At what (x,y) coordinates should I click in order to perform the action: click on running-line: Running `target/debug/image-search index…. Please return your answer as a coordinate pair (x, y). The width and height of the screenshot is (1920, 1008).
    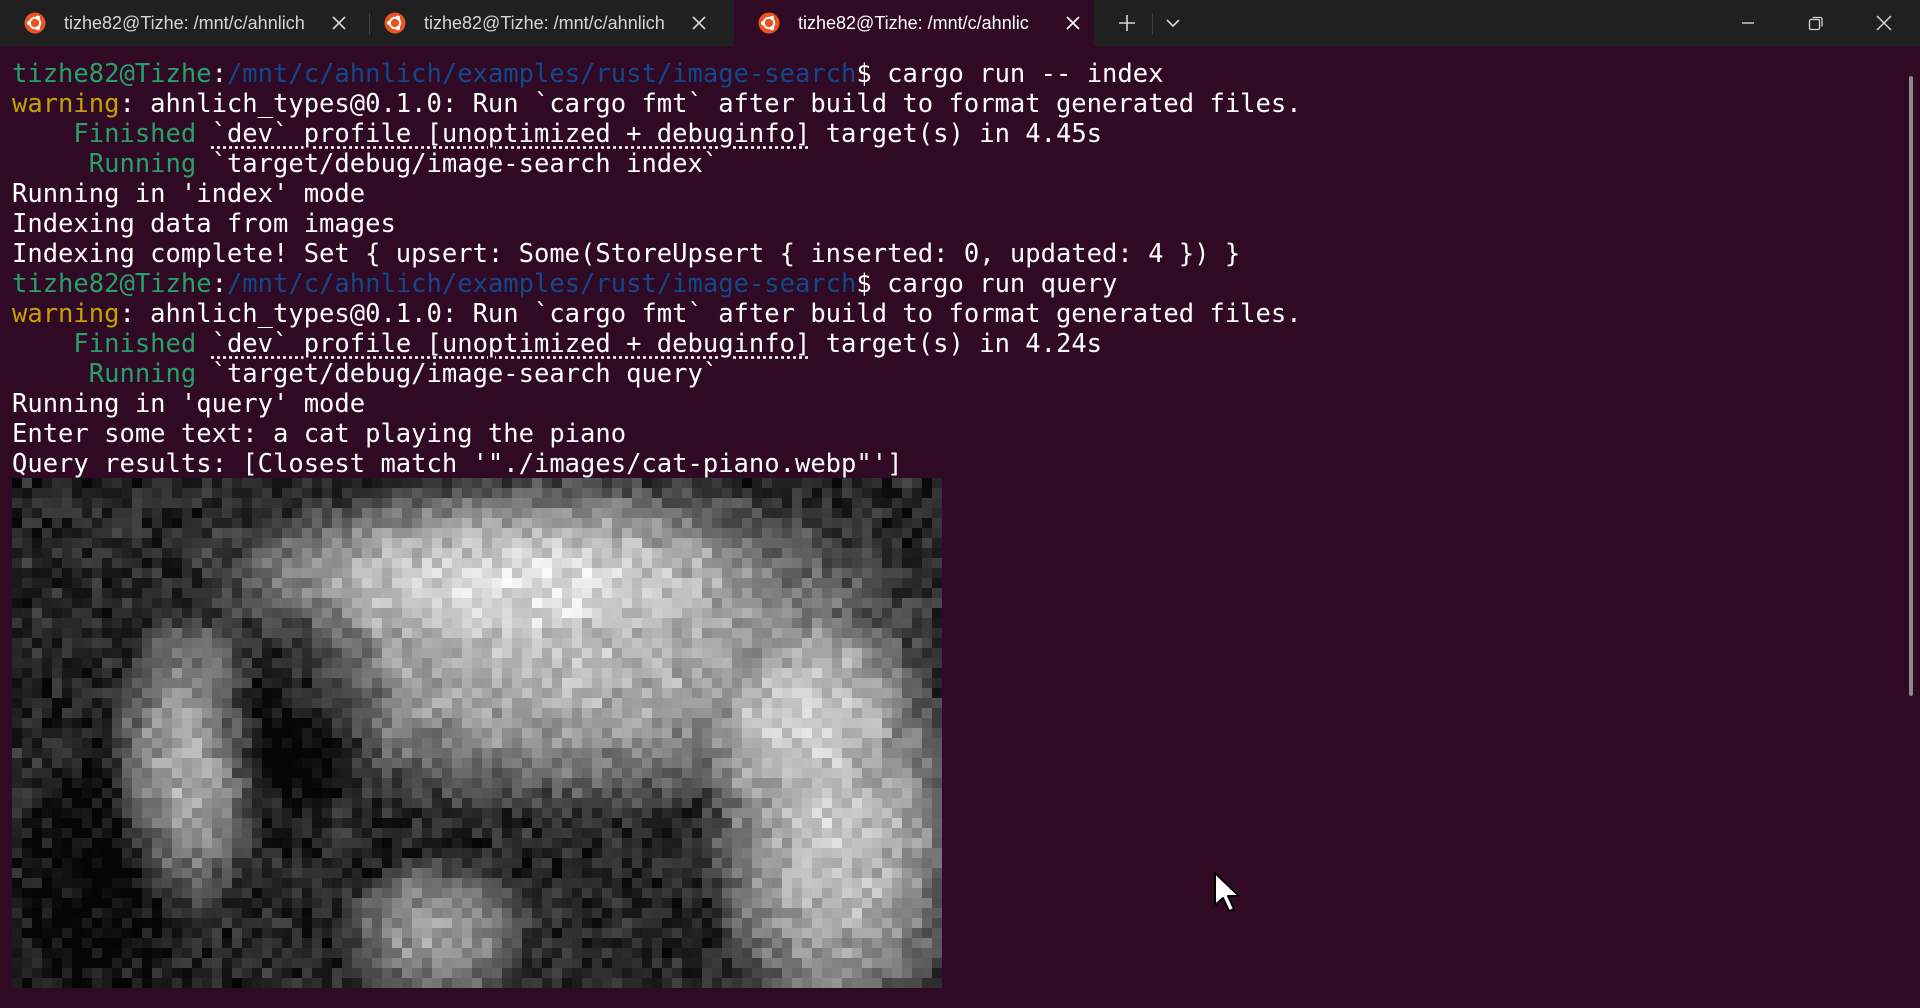
    Looking at the image, I should click on (365, 164).